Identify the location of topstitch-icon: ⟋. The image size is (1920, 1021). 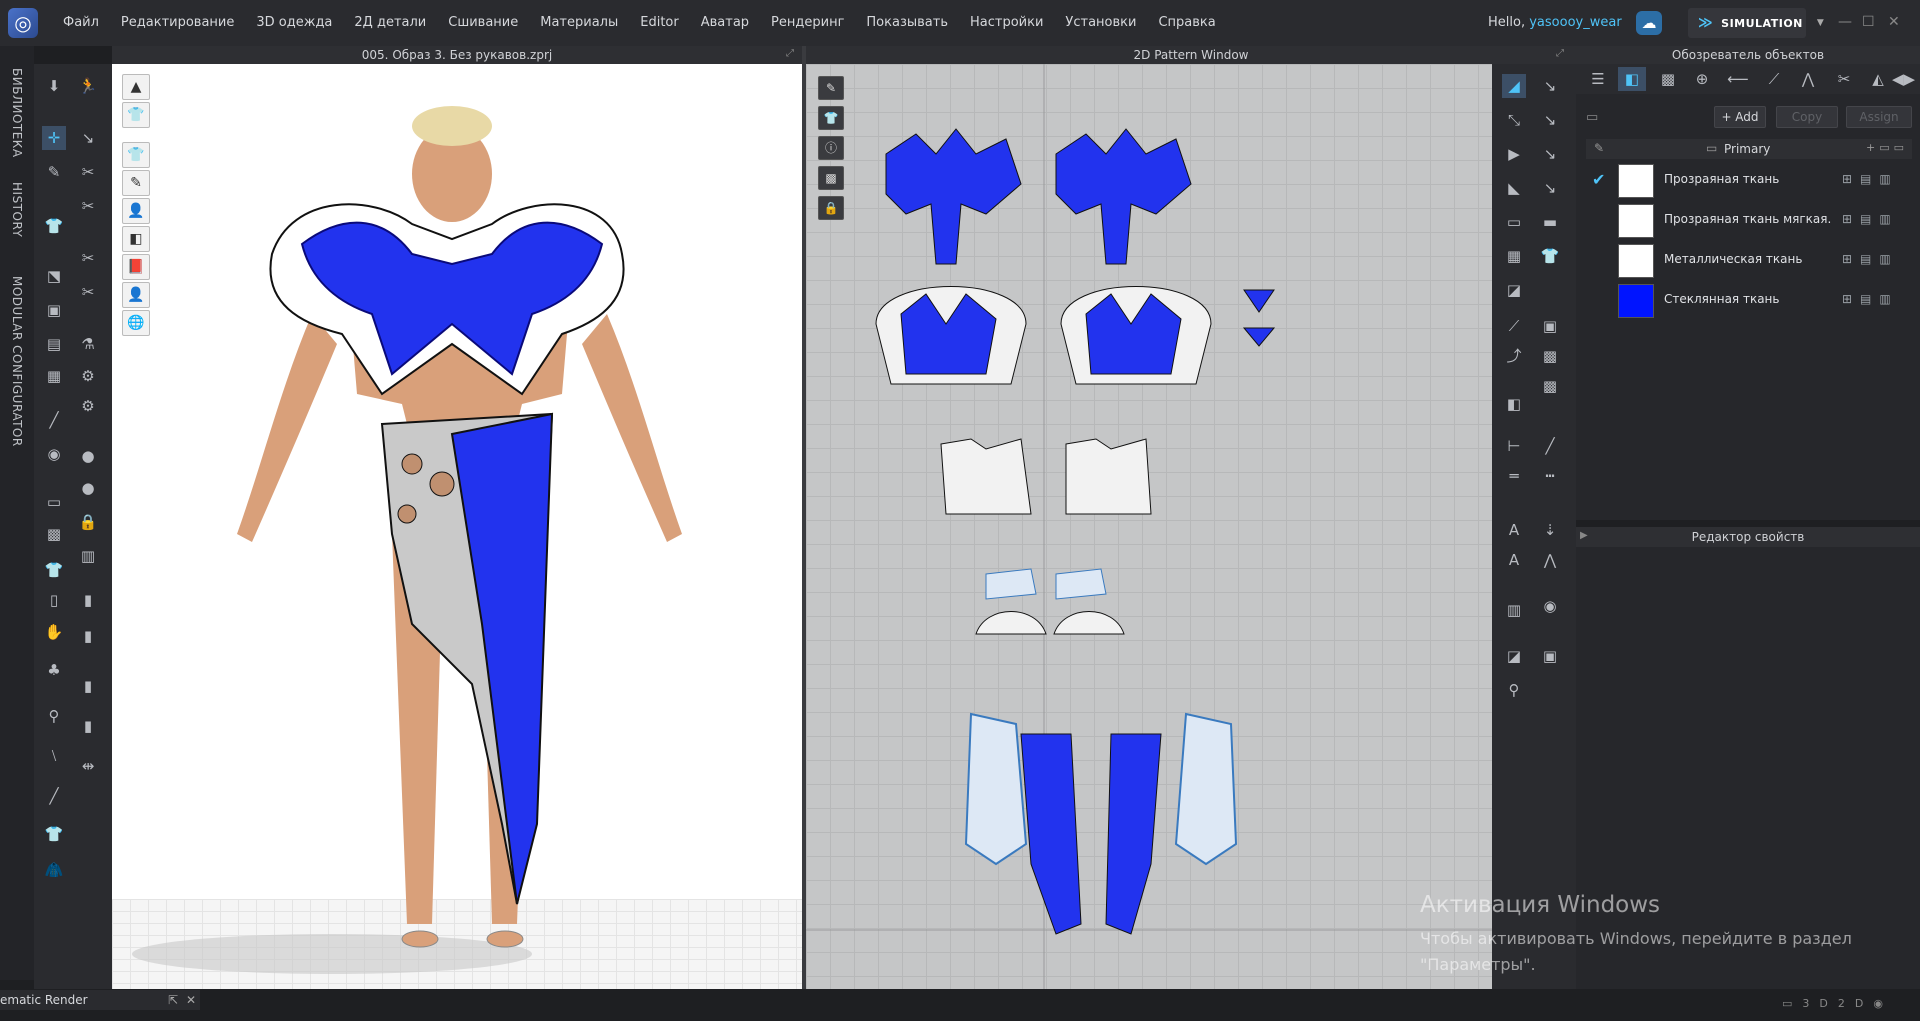
(1774, 79).